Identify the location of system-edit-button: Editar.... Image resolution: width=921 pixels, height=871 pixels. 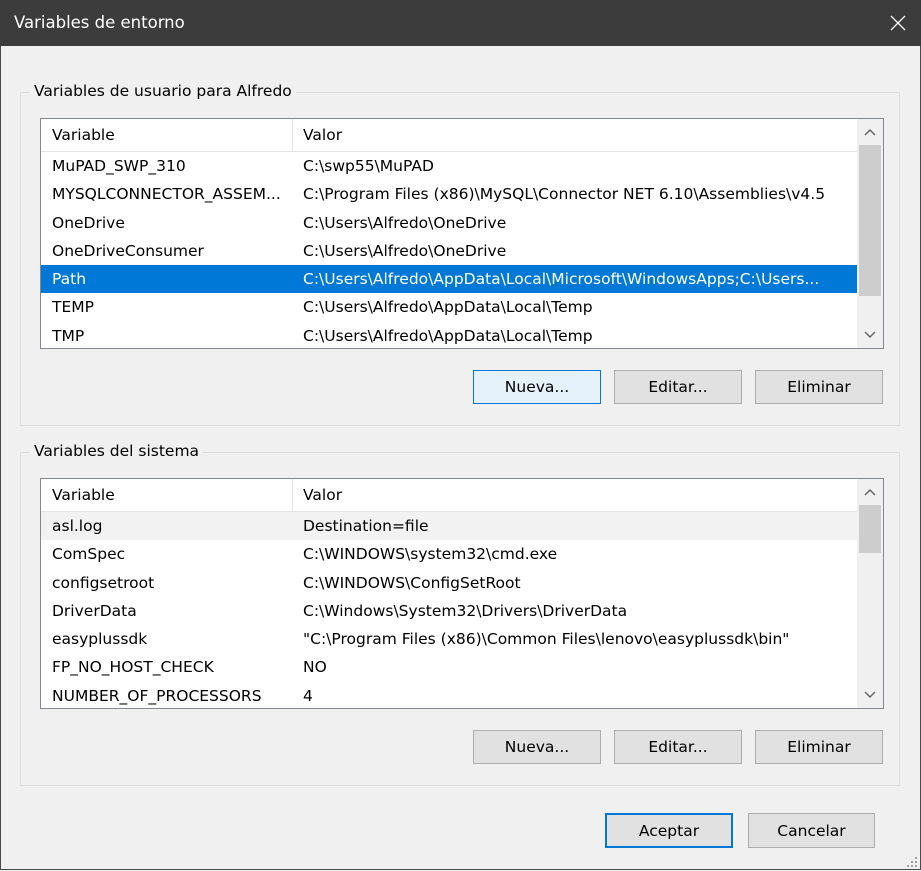
(678, 747).